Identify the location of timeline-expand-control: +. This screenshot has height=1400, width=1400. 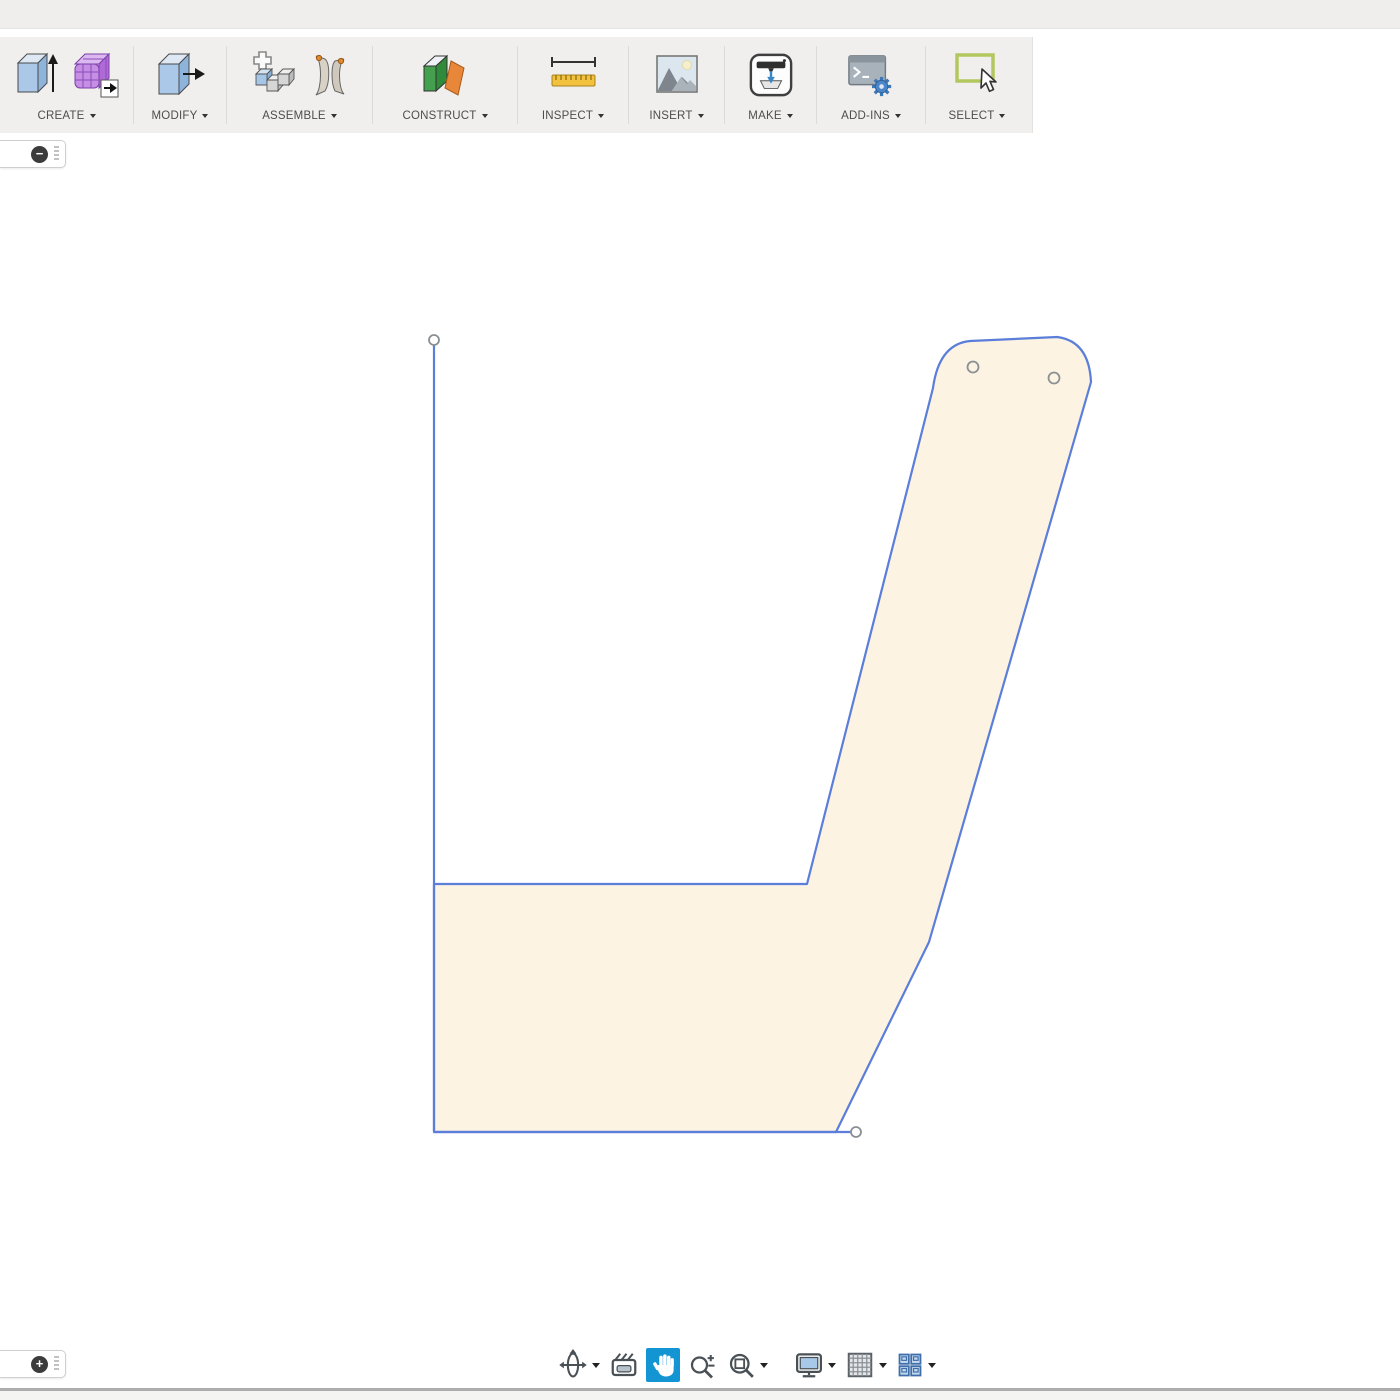
(33, 1364).